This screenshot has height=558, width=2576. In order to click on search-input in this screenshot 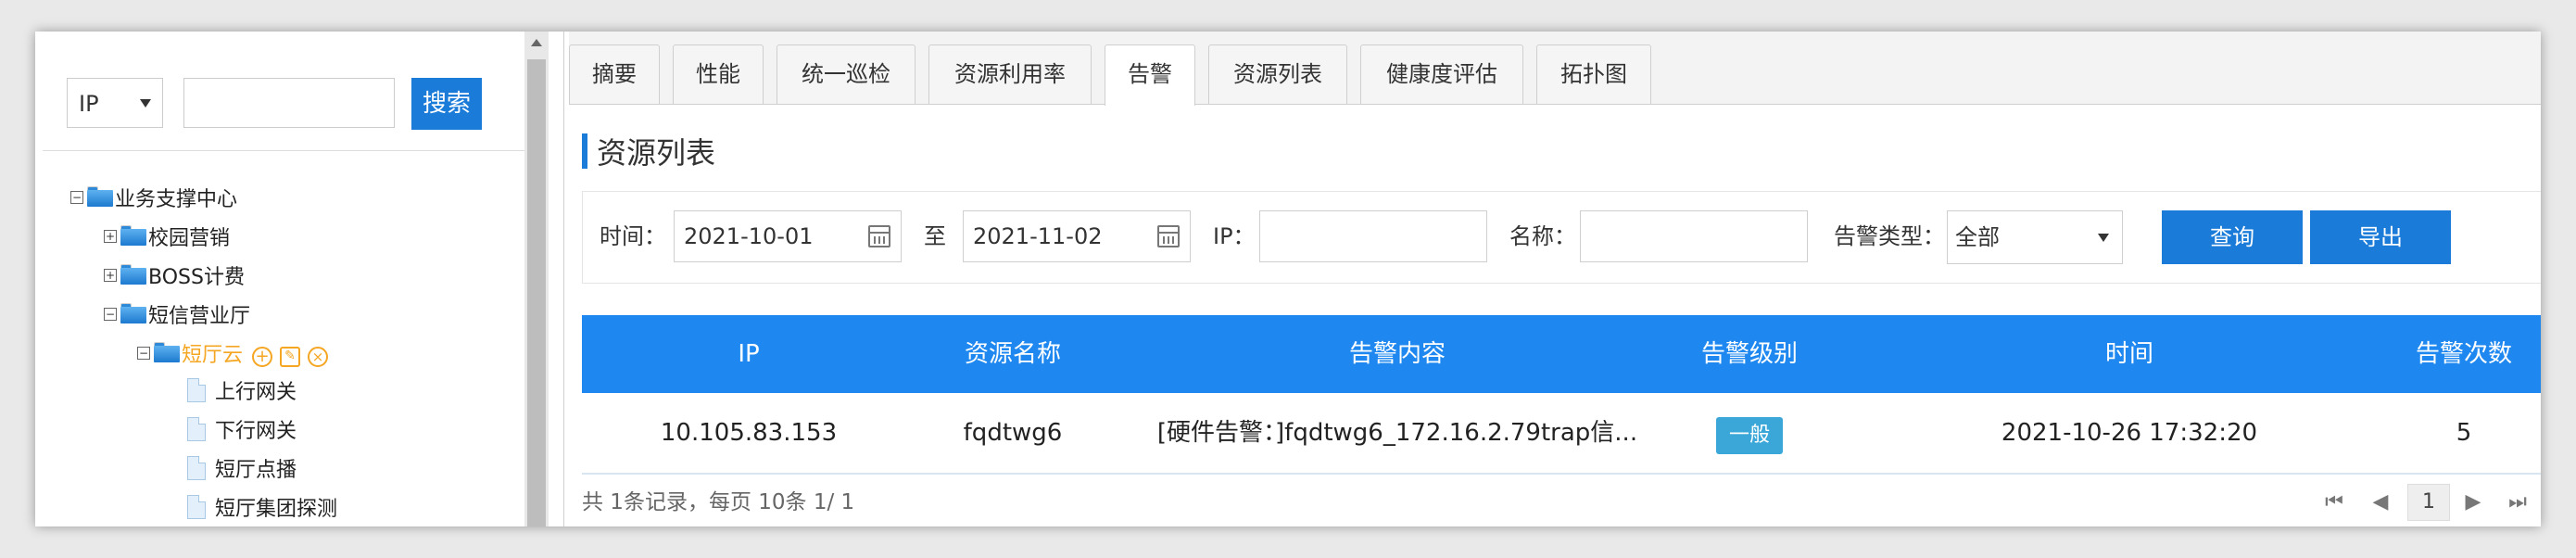, I will do `click(289, 103)`.